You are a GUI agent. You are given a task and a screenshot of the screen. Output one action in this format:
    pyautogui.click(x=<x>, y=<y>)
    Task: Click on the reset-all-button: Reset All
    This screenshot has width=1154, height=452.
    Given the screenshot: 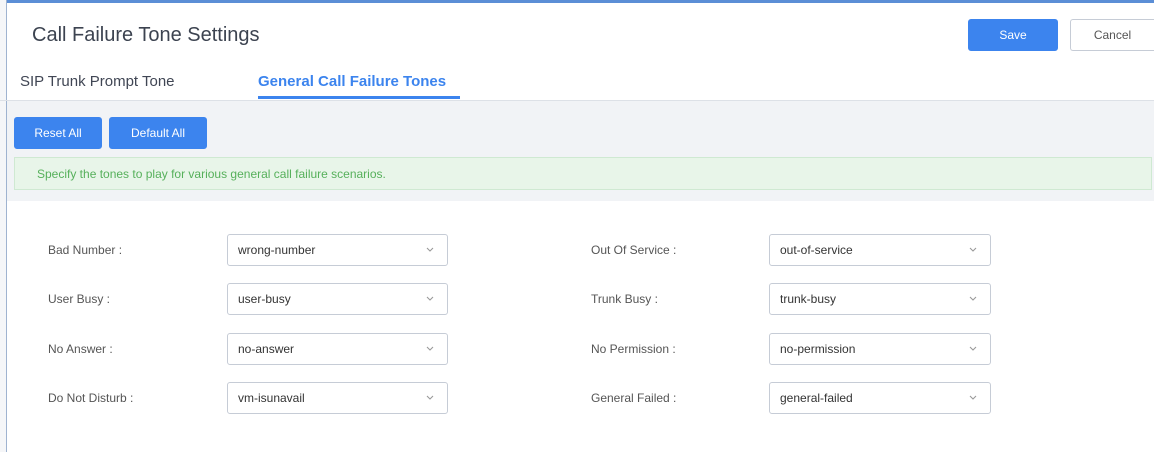 What is the action you would take?
    pyautogui.click(x=58, y=133)
    